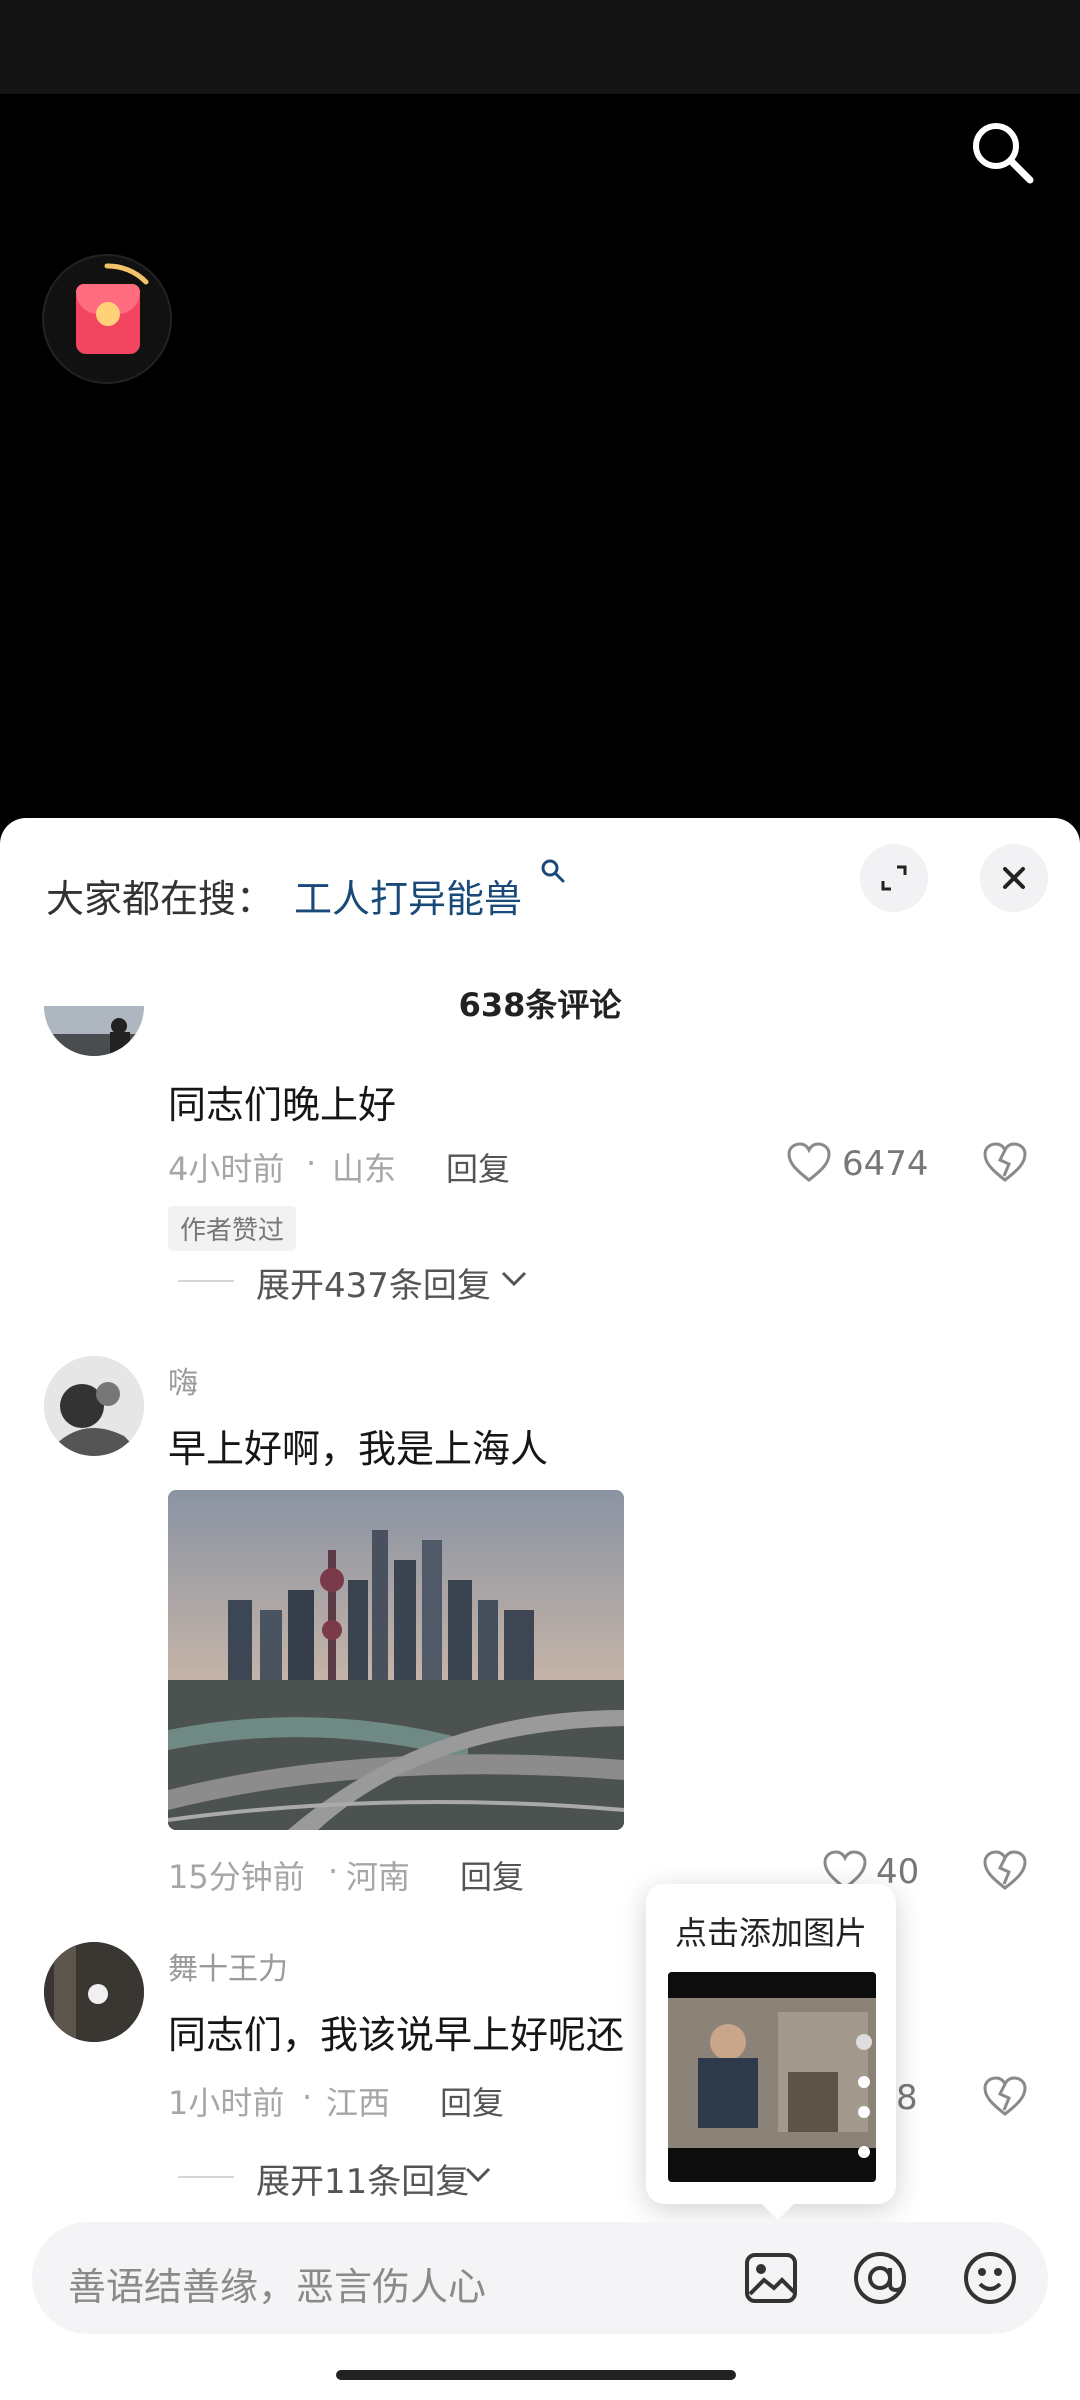 This screenshot has height=2400, width=1080. Describe the element at coordinates (540, 1005) in the screenshot. I see `comment-count-title: 638条评论` at that location.